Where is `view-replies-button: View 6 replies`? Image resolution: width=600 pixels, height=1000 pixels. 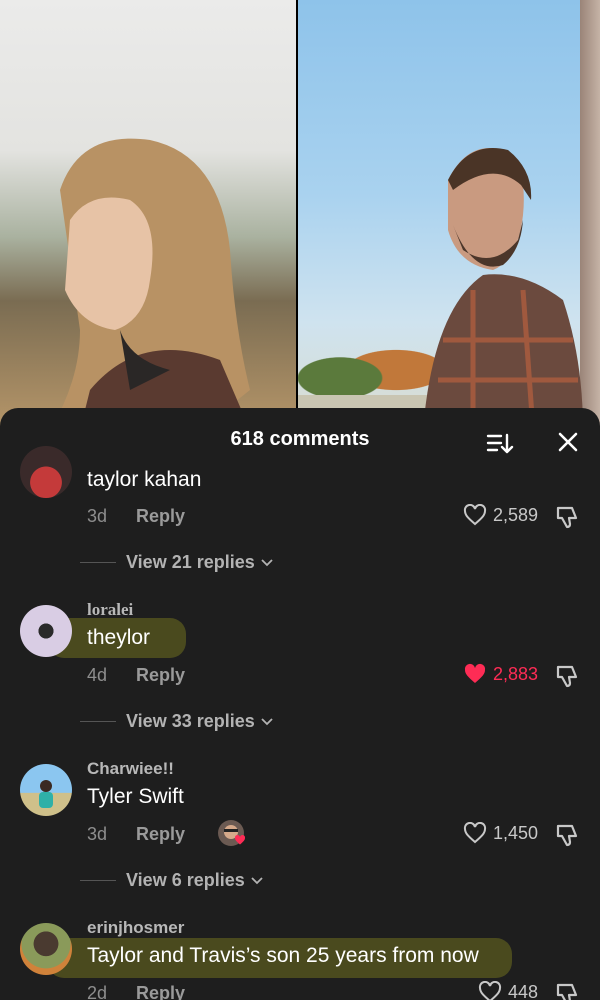 view-replies-button: View 6 replies is located at coordinates (171, 880).